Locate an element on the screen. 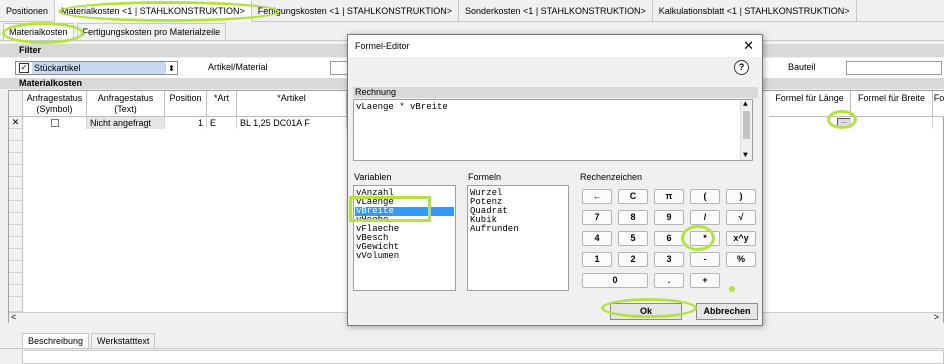  key-backspace: ← is located at coordinates (597, 196).